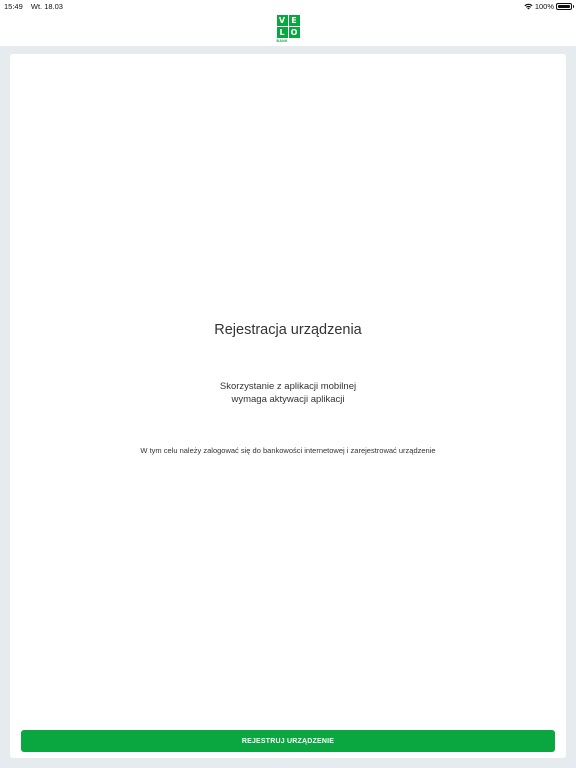 This screenshot has width=576, height=768. What do you see at coordinates (288, 741) in the screenshot?
I see `register-device-button: REJESTRUJ URZĄDZENIE` at bounding box center [288, 741].